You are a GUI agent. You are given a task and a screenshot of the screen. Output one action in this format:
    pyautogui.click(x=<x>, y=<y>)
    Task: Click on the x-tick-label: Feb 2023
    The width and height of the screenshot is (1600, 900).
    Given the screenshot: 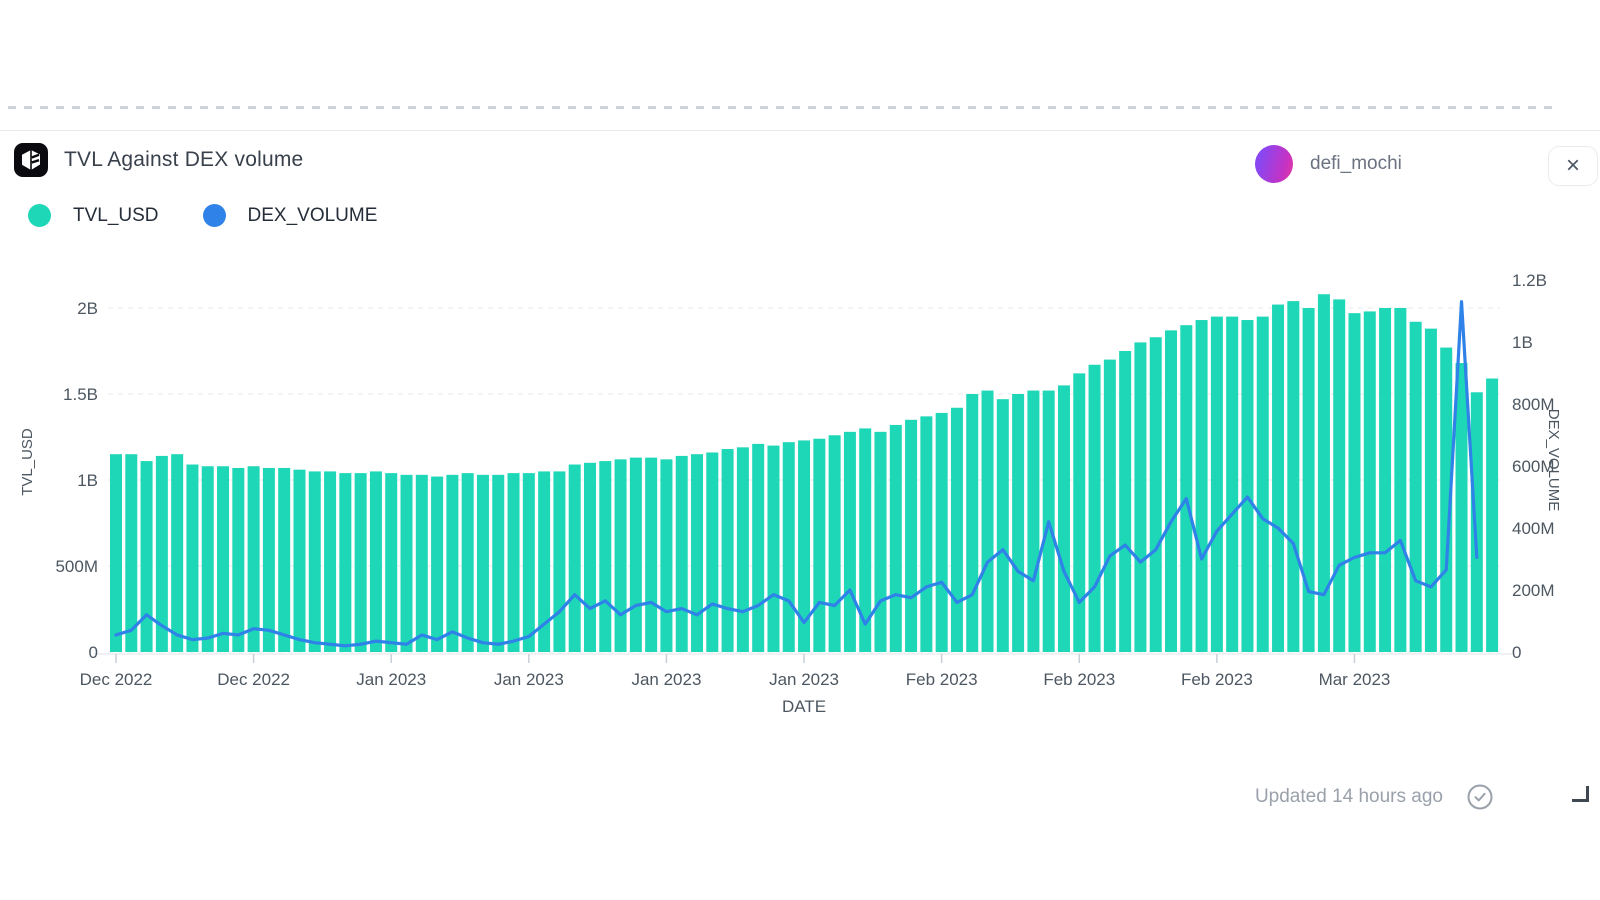 What is the action you would take?
    pyautogui.click(x=1079, y=679)
    